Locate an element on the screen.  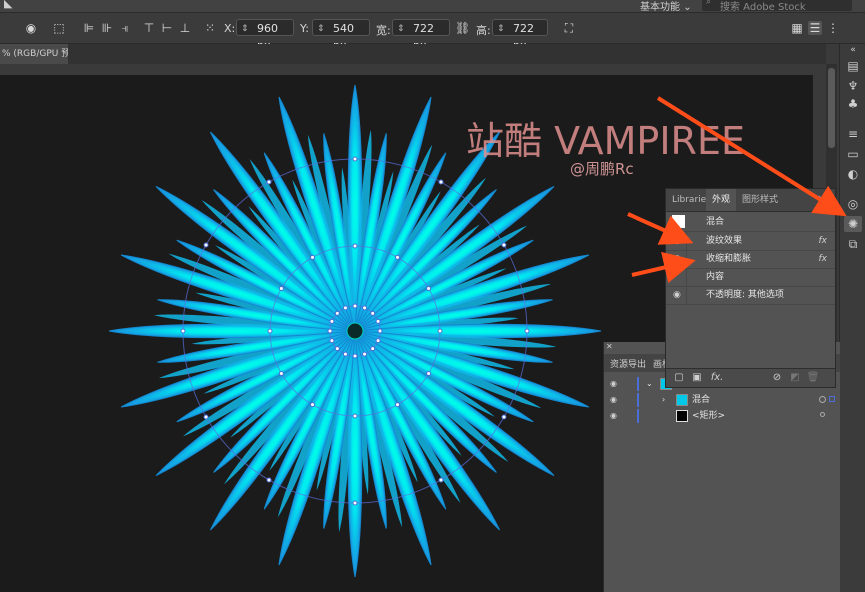
stroke-icon: ≡ is located at coordinates (853, 134).